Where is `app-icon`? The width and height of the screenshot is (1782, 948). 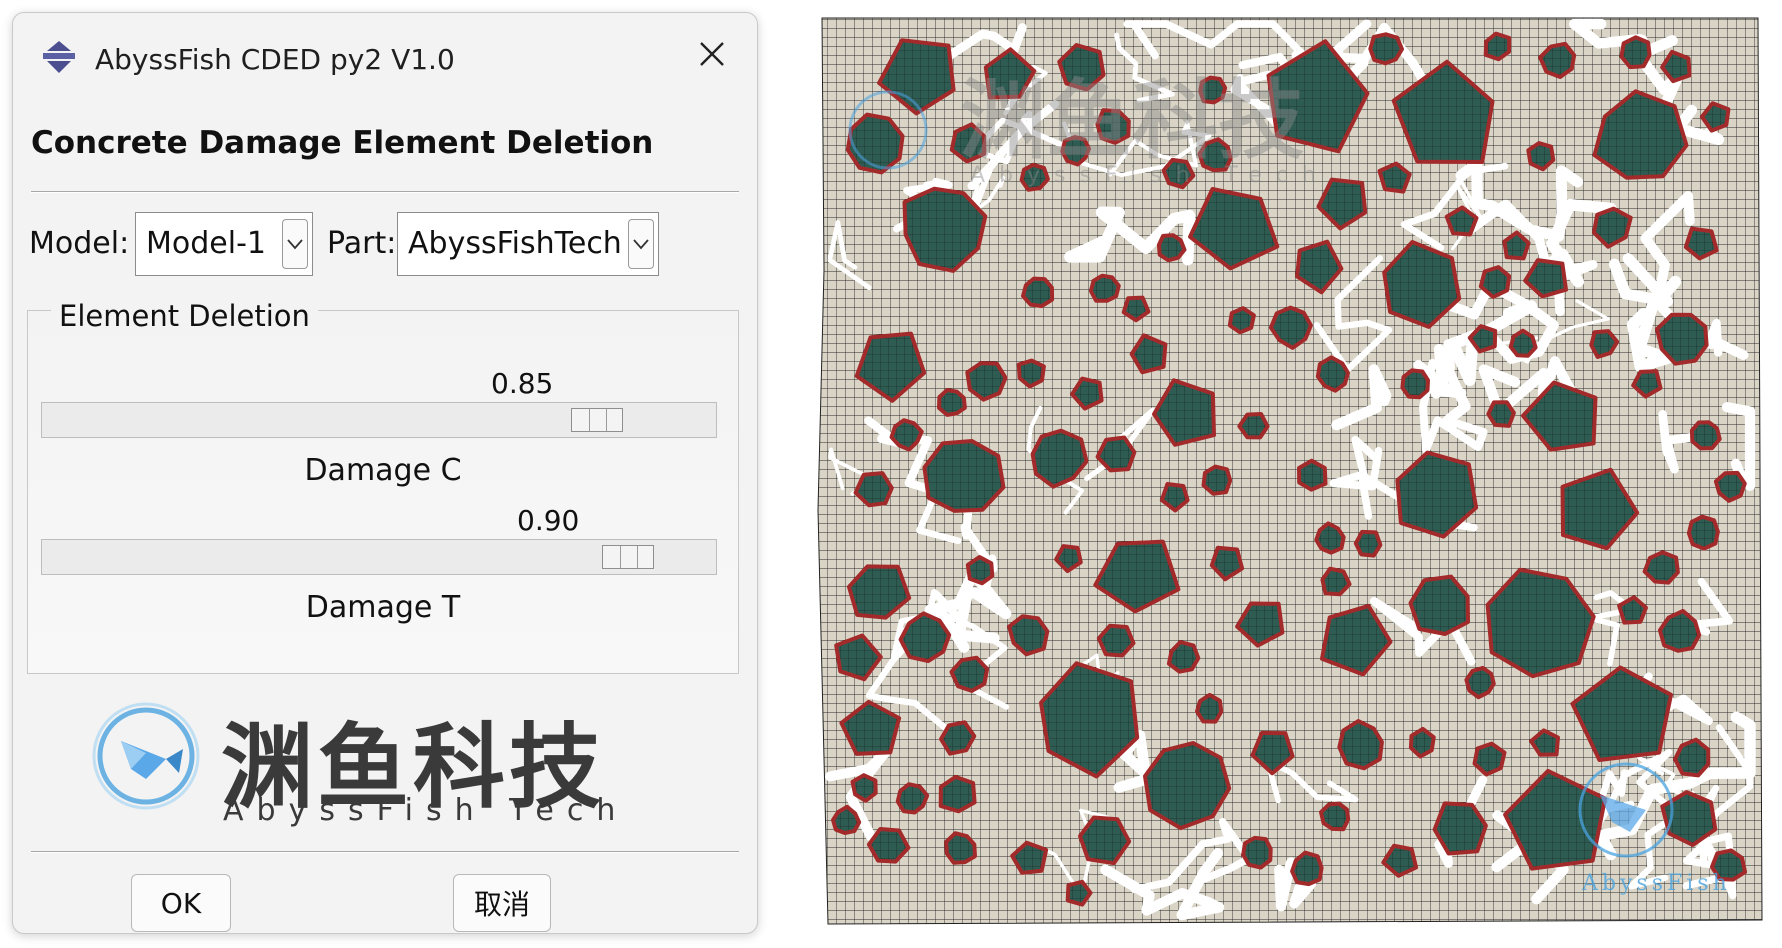
app-icon is located at coordinates (59, 57).